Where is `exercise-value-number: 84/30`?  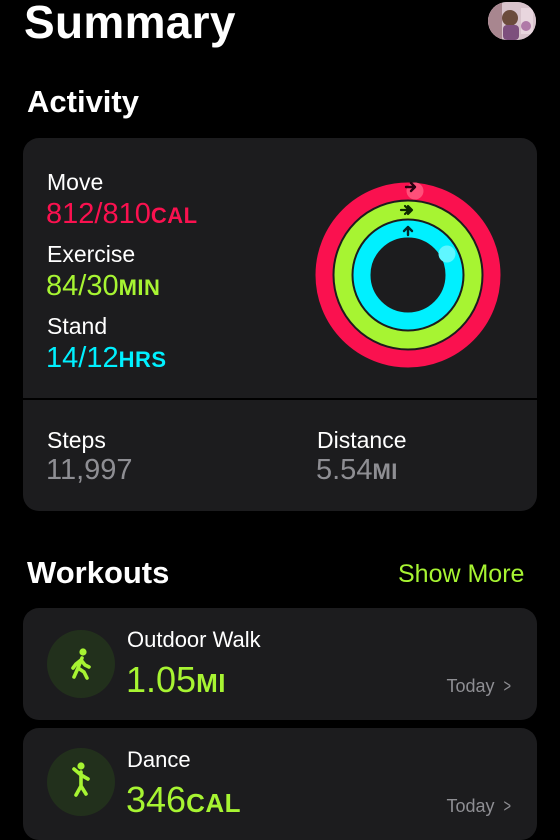
exercise-value-number: 84/30 is located at coordinates (82, 286).